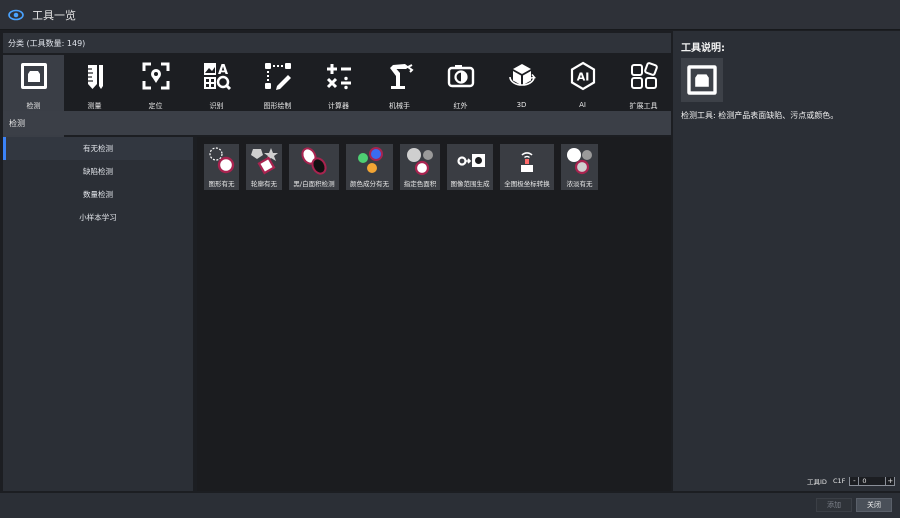 The image size is (900, 518). Describe the element at coordinates (217, 77) in the screenshot. I see `recognize-icon: A` at that location.